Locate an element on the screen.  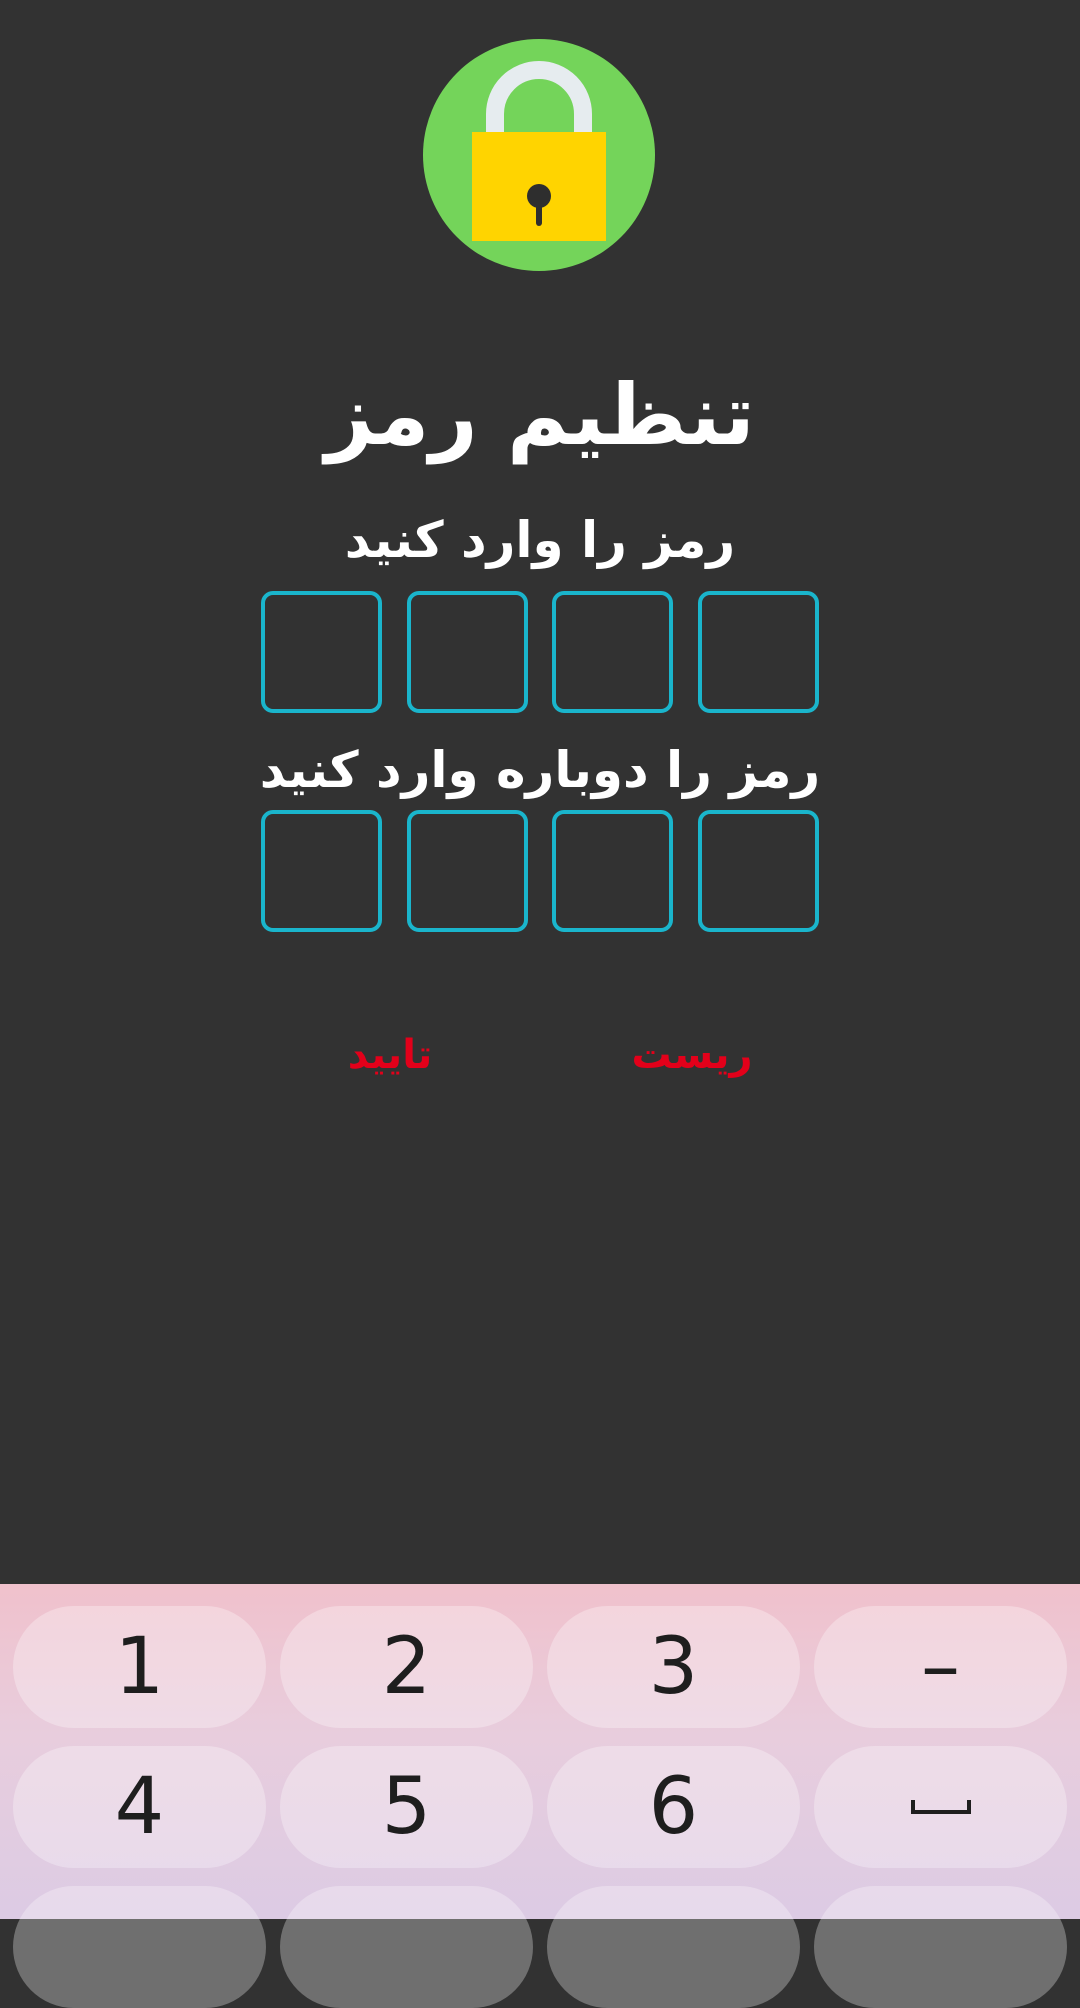
key-dash: – is located at coordinates (940, 1667).